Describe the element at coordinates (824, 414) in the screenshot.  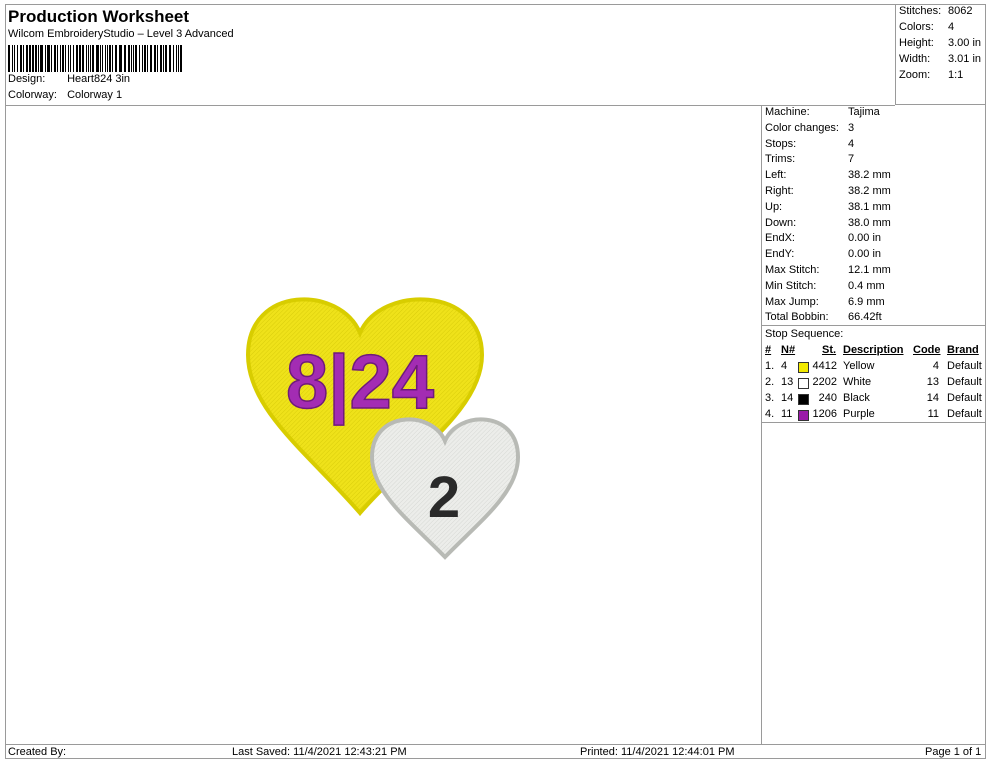
I see `stop-cell-st: 1206` at that location.